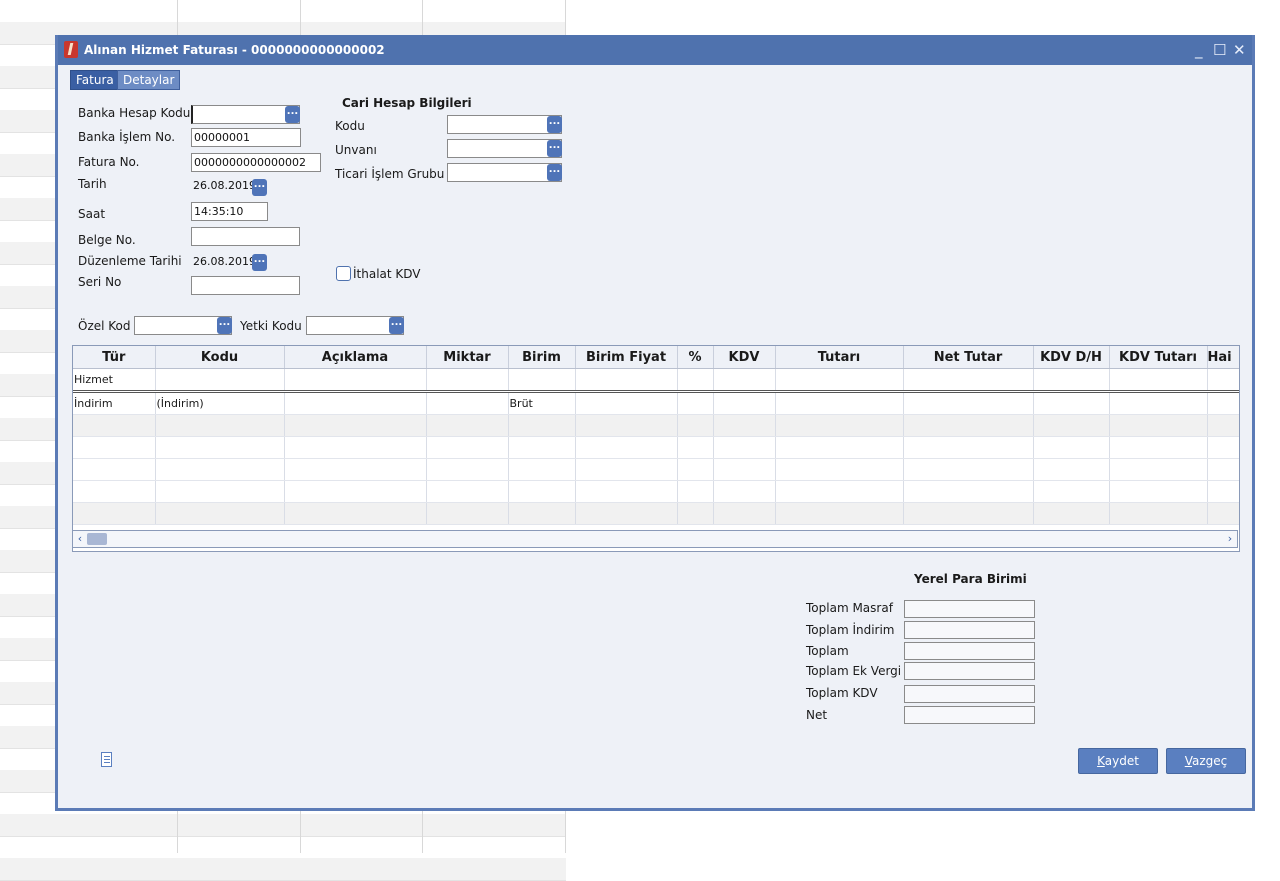 This screenshot has height=881, width=1280. What do you see at coordinates (1158, 357) in the screenshot?
I see `grid-column-header: KDV Tutarı` at bounding box center [1158, 357].